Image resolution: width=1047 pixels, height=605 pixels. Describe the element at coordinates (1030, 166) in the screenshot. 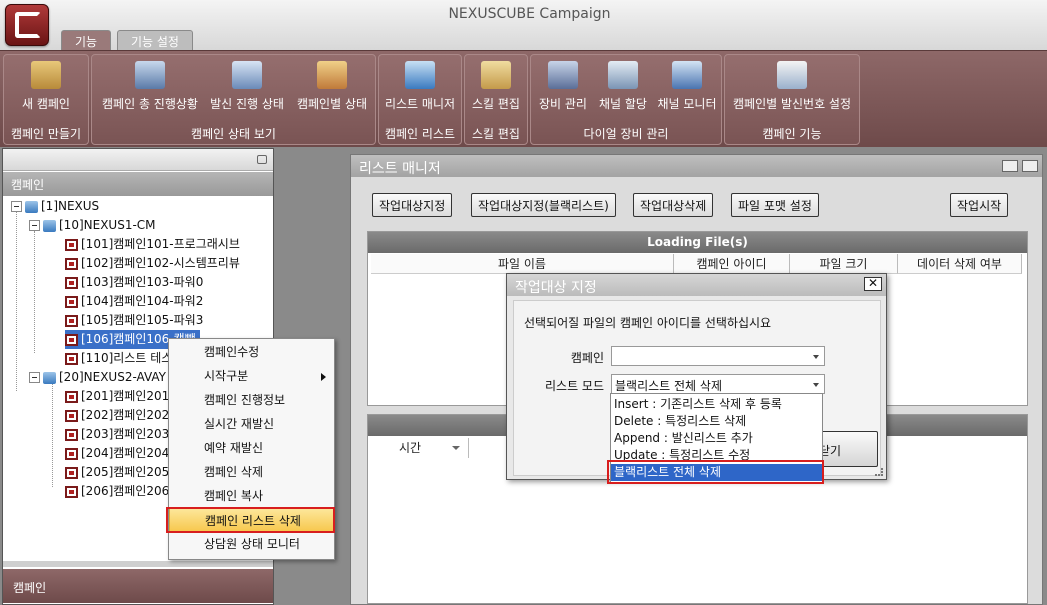

I see `close-icon` at that location.